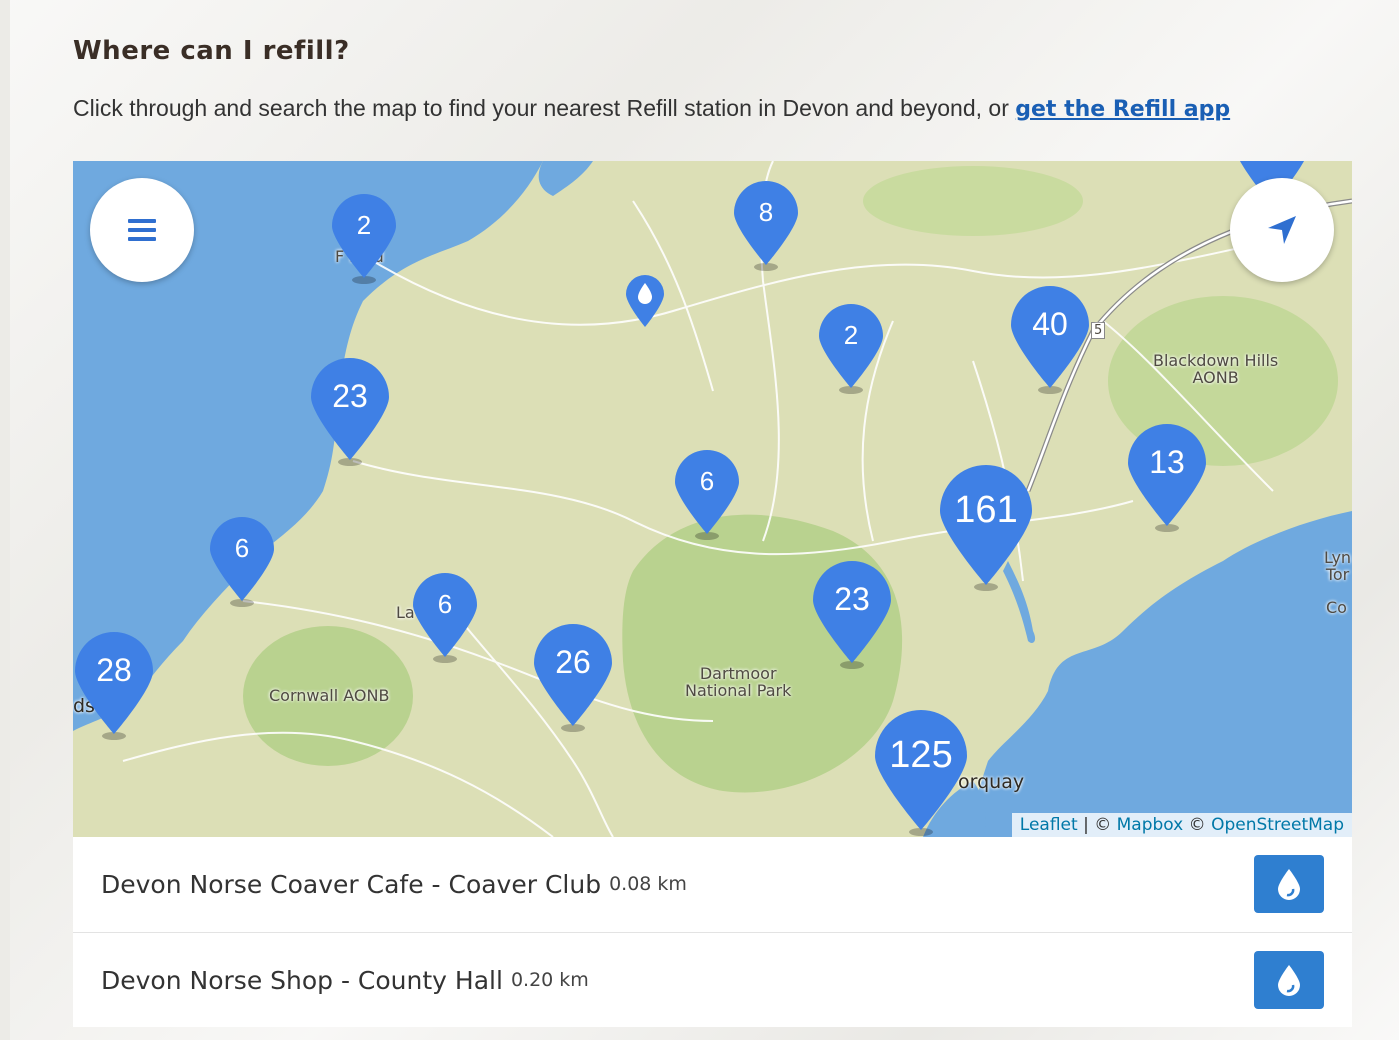 Image resolution: width=1399 pixels, height=1040 pixels. I want to click on result-name: Devon Norse Shop - County Hall, so click(302, 980).